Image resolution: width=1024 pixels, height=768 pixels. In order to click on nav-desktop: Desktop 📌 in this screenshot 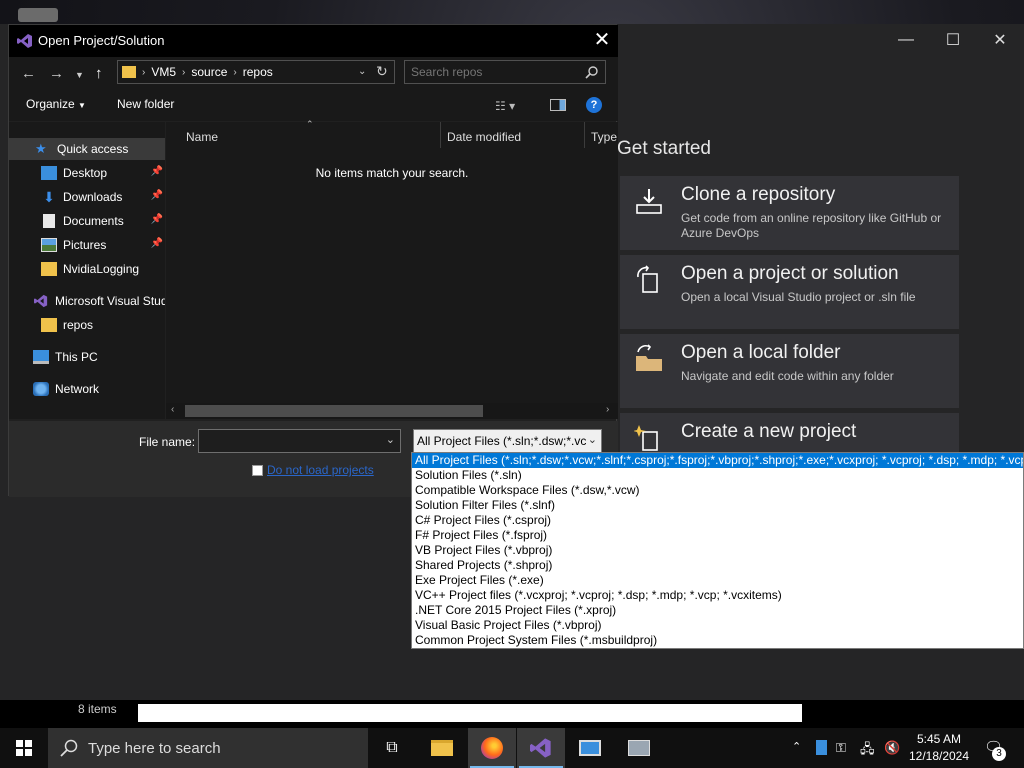, I will do `click(87, 173)`.